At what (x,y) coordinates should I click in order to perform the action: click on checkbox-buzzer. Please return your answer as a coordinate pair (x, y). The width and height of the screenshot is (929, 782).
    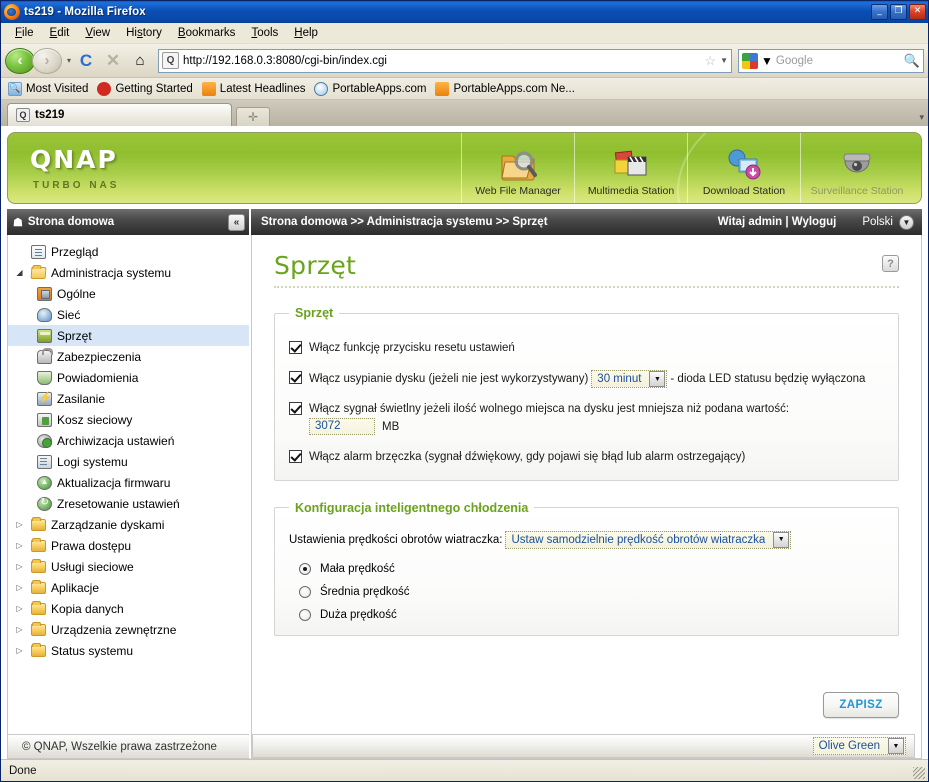
    Looking at the image, I should click on (295, 456).